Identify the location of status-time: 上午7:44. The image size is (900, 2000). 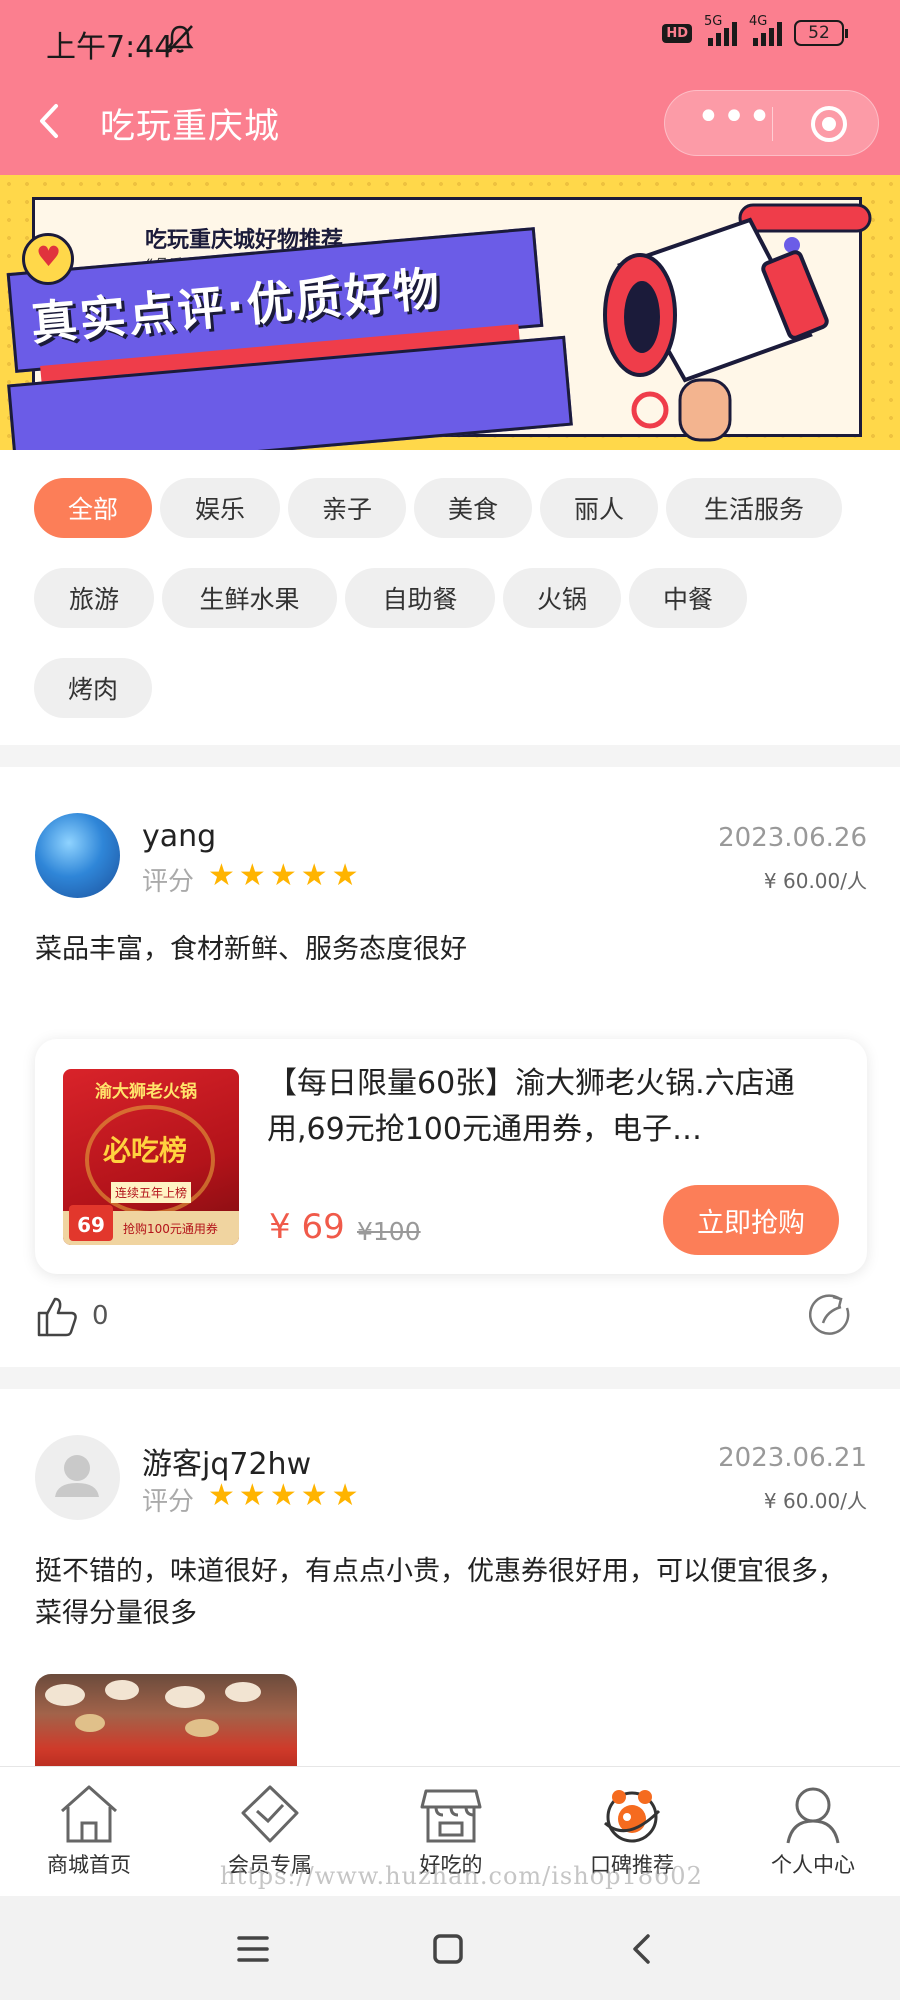
(110, 47).